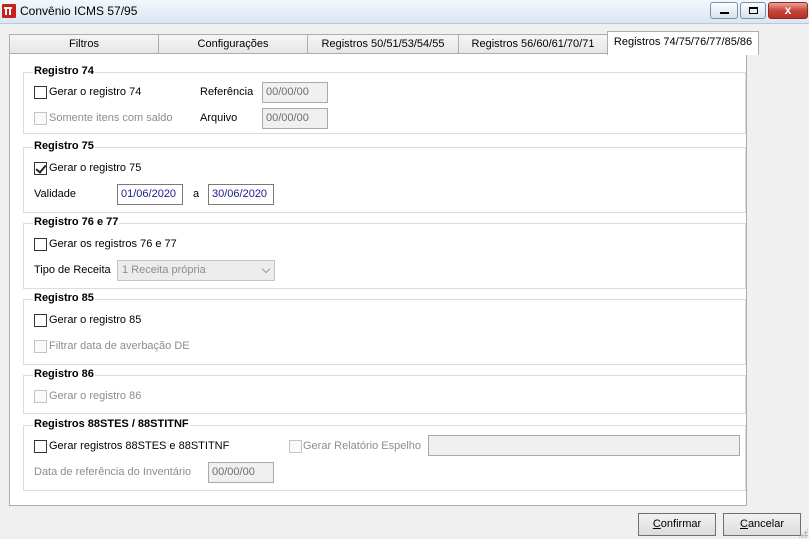 This screenshot has height=539, width=809. Describe the element at coordinates (76, 222) in the screenshot. I see `group-title-registro-76-77: Registro 76 e 77` at that location.